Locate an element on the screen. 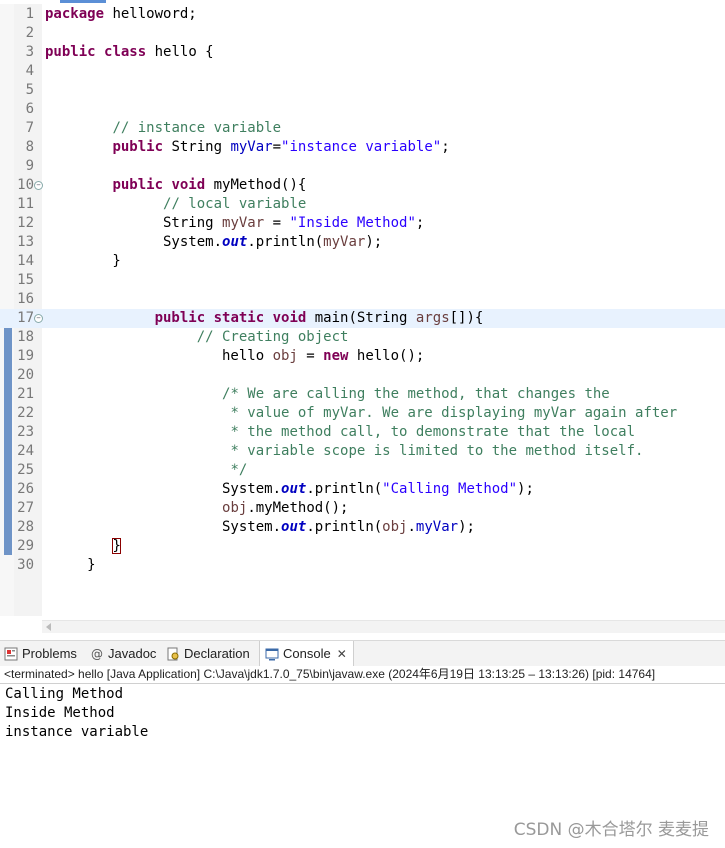 Image resolution: width=725 pixels, height=848 pixels. code-token: myVar is located at coordinates (344, 242).